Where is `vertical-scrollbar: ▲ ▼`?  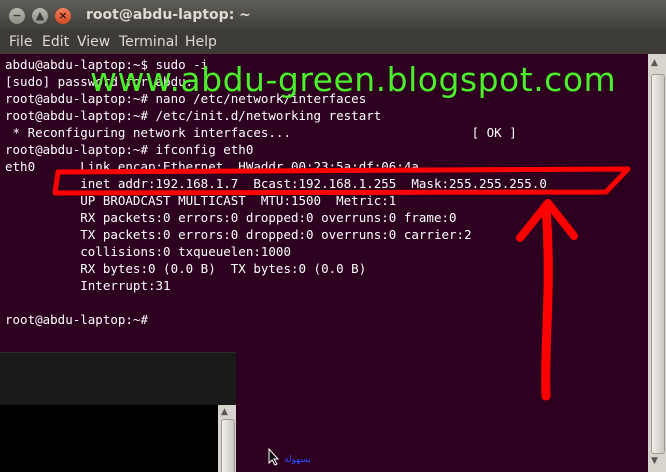
vertical-scrollbar: ▲ ▼ is located at coordinates (657, 263).